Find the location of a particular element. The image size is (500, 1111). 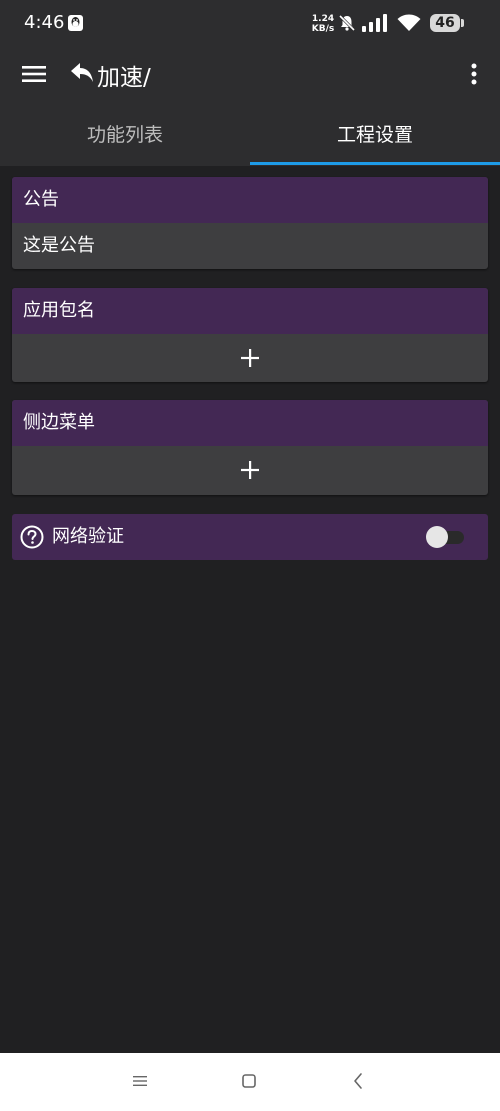

system-nav-bar is located at coordinates (250, 1082).